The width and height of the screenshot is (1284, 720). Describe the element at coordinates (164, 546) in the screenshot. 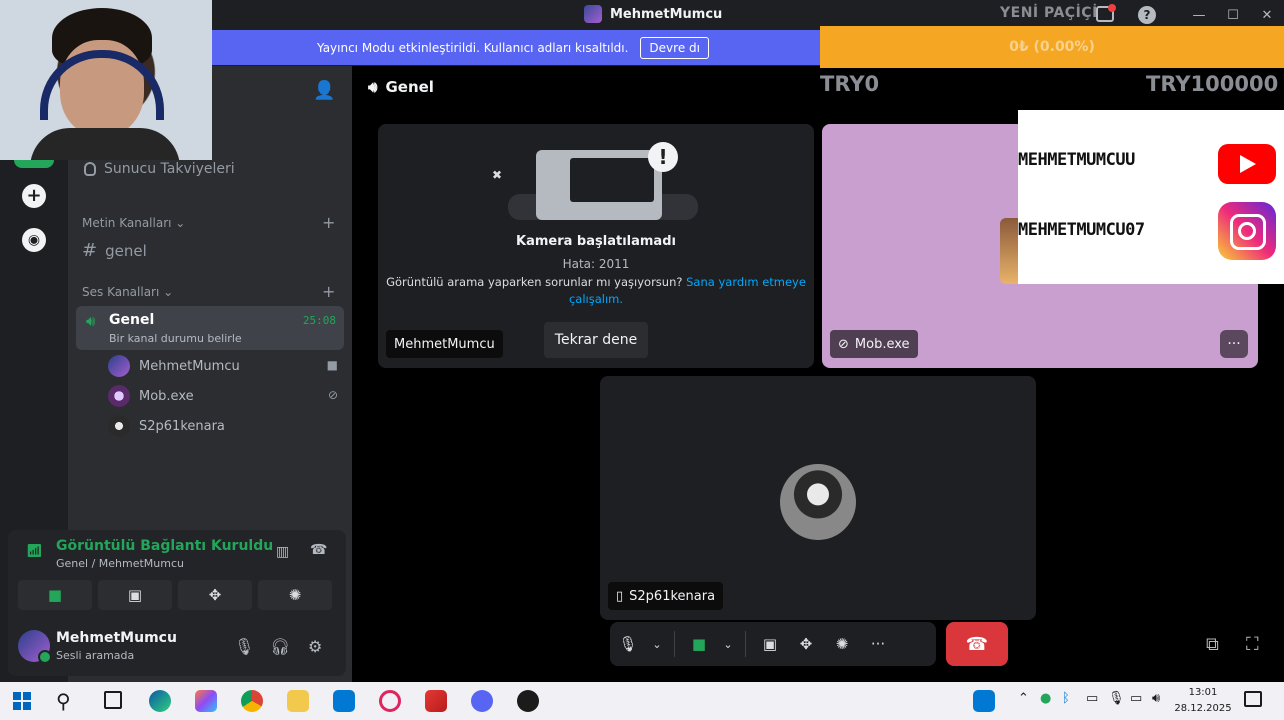

I see `connection-status: Görüntülü Bağlantı Kuruldu` at that location.